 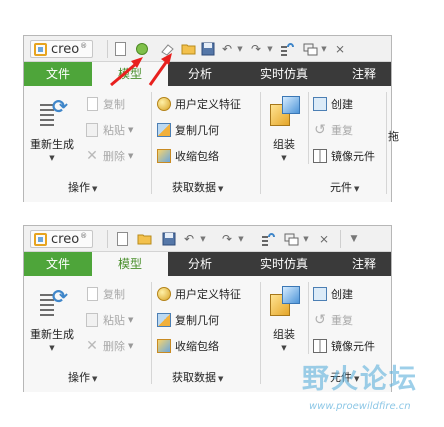 What do you see at coordinates (122, 239) in the screenshot?
I see `new-icon` at bounding box center [122, 239].